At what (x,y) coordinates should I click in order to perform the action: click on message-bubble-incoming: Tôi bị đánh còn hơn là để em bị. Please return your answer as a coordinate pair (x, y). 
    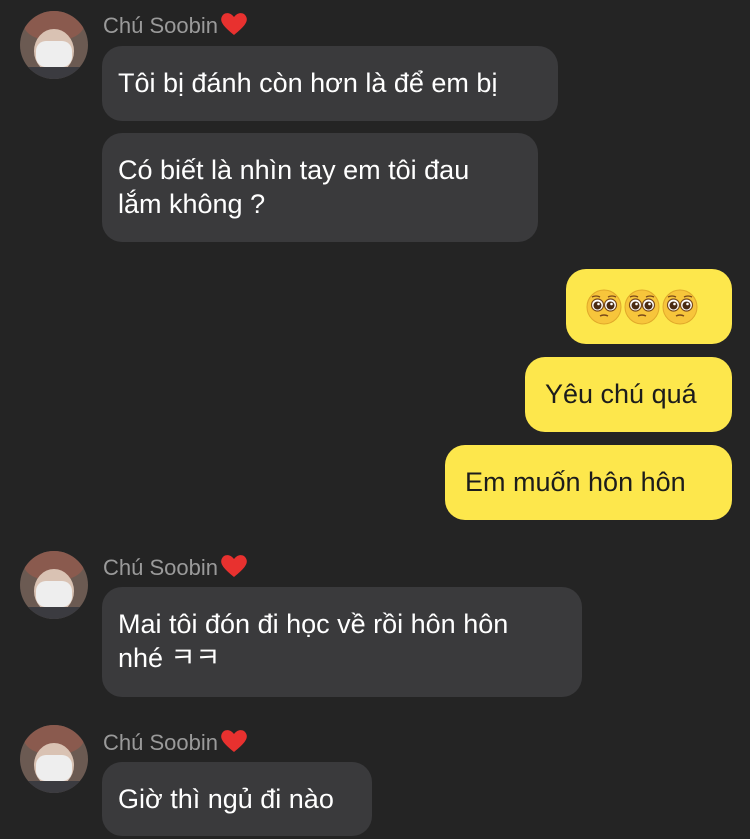
    Looking at the image, I should click on (330, 83).